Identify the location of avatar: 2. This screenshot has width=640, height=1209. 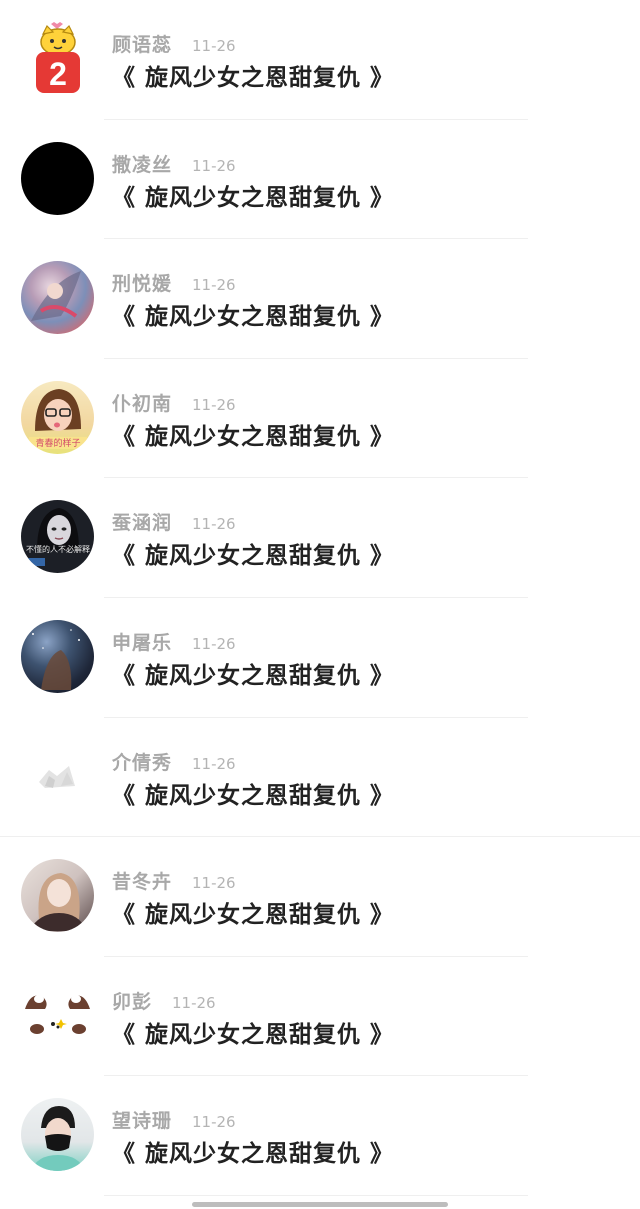
(57, 58).